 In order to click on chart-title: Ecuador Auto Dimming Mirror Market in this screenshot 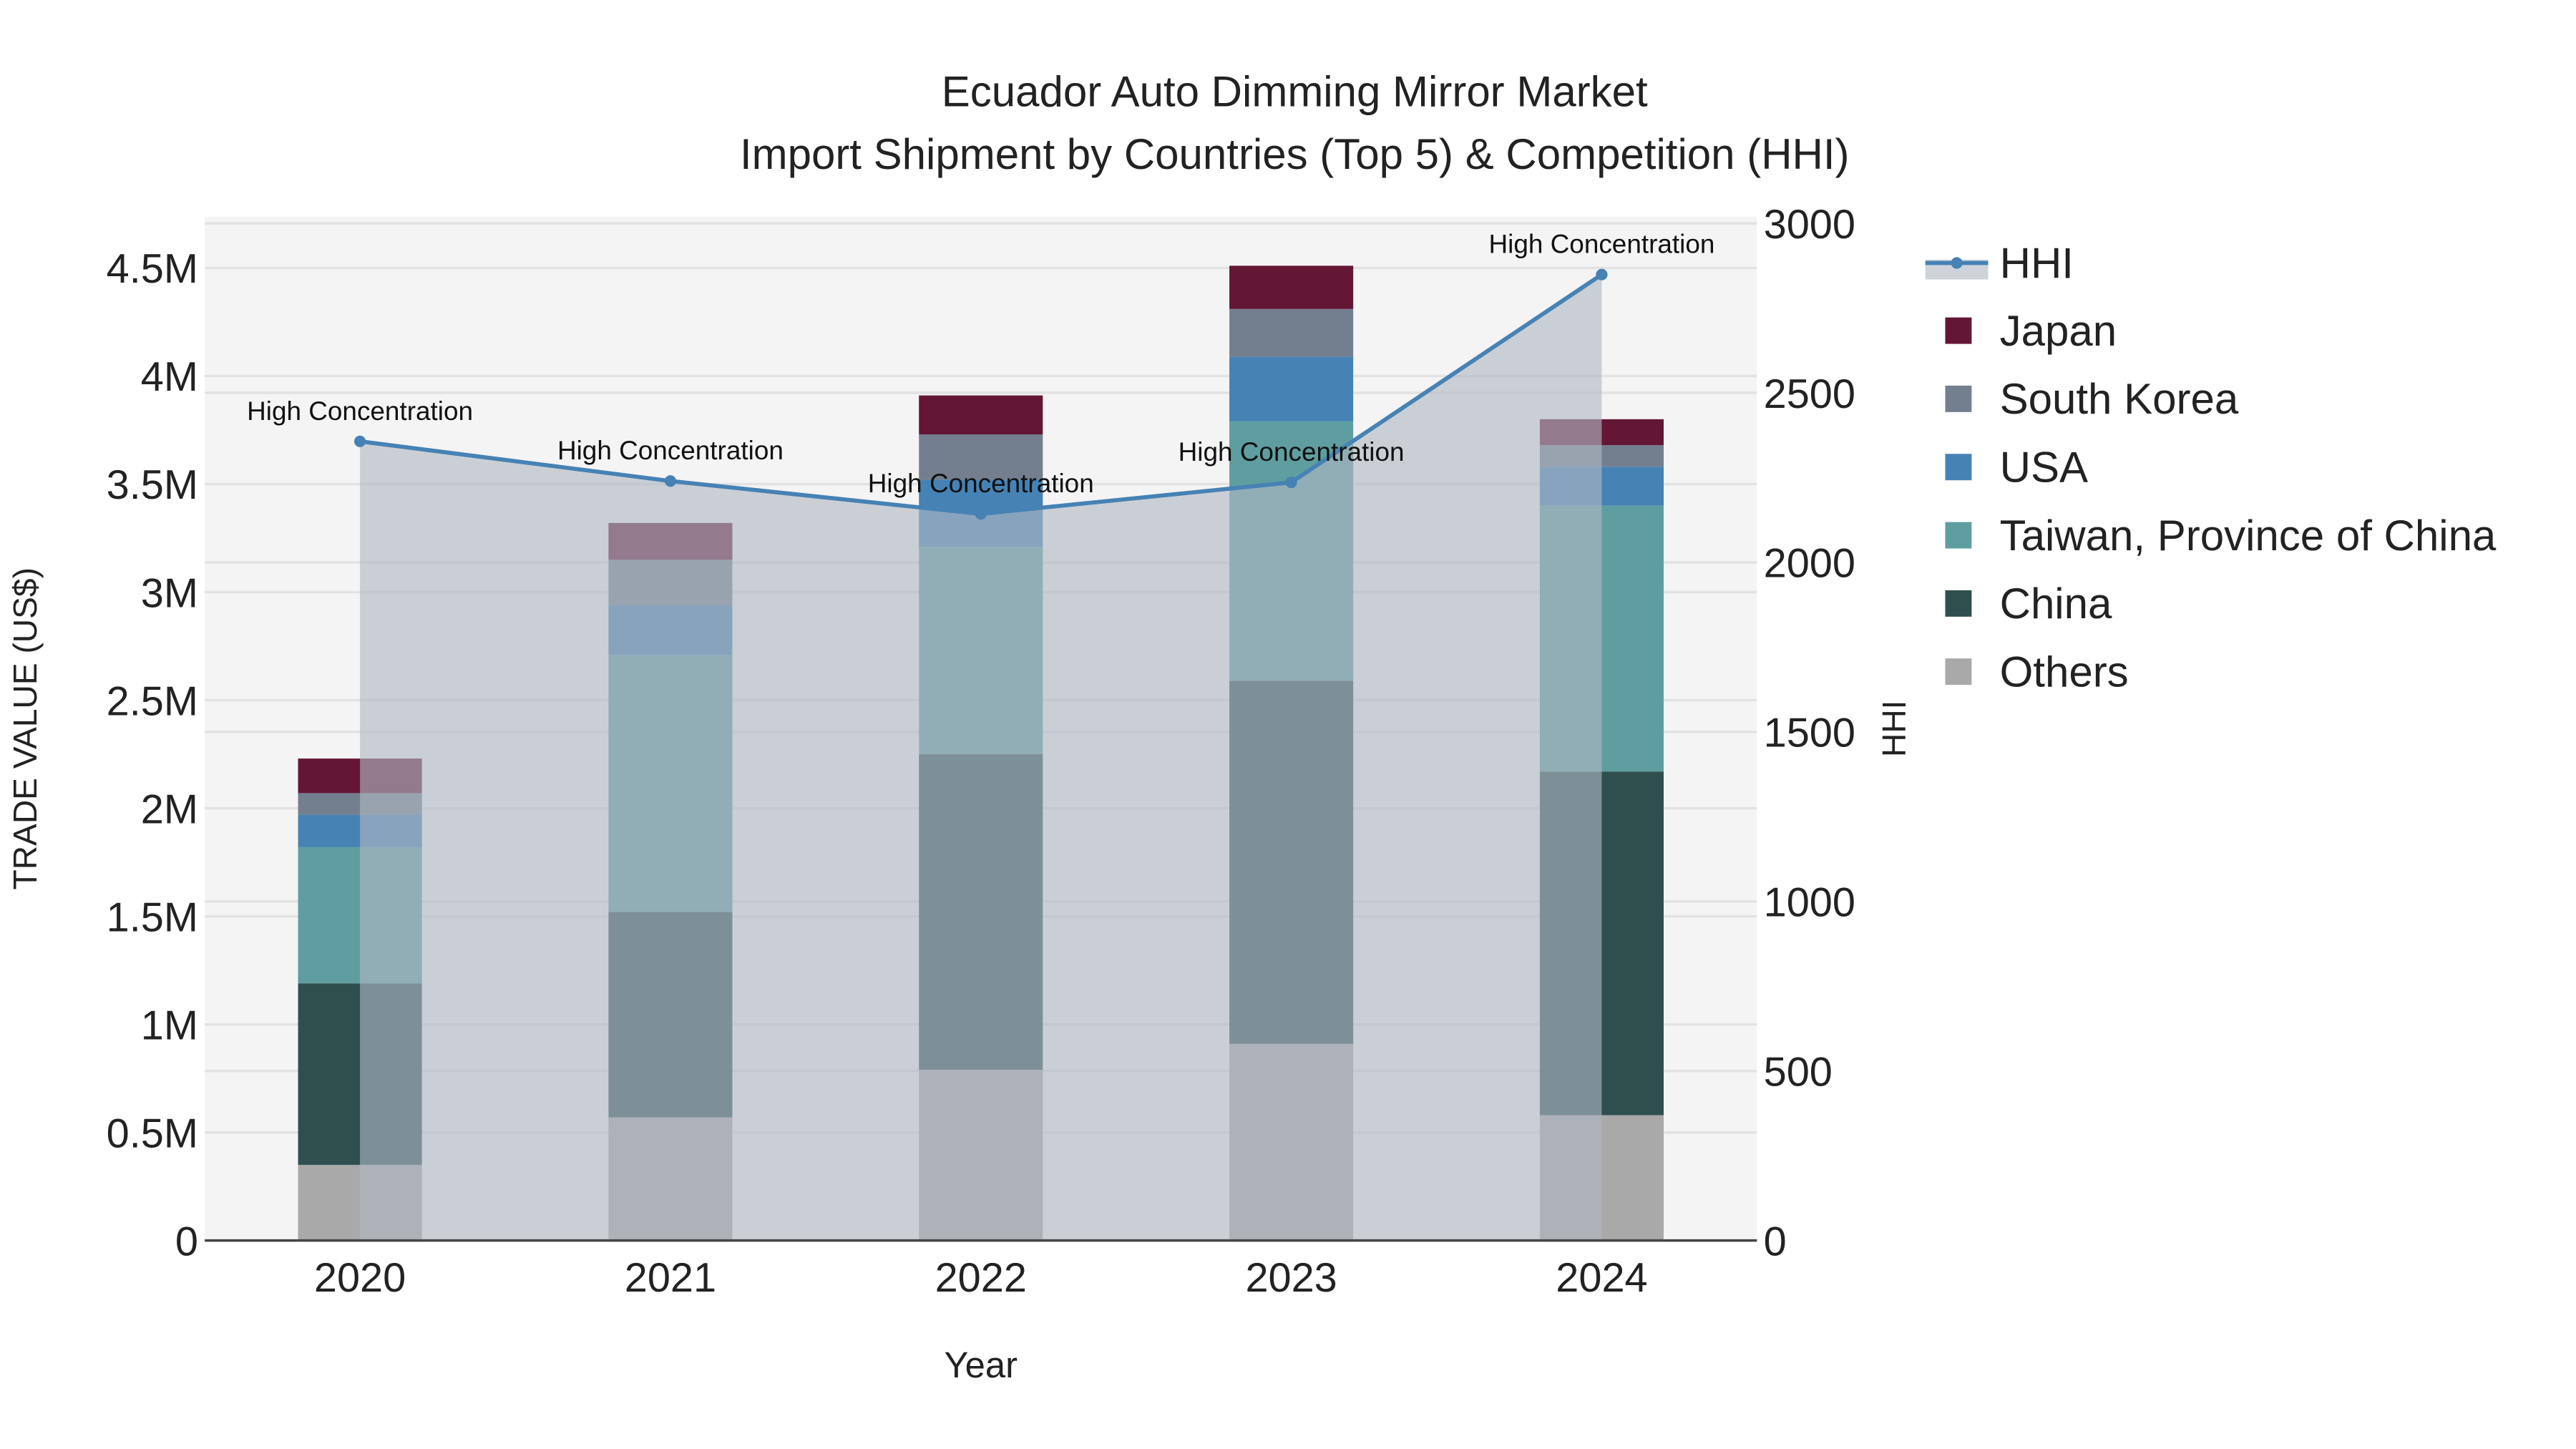, I will do `click(1295, 91)`.